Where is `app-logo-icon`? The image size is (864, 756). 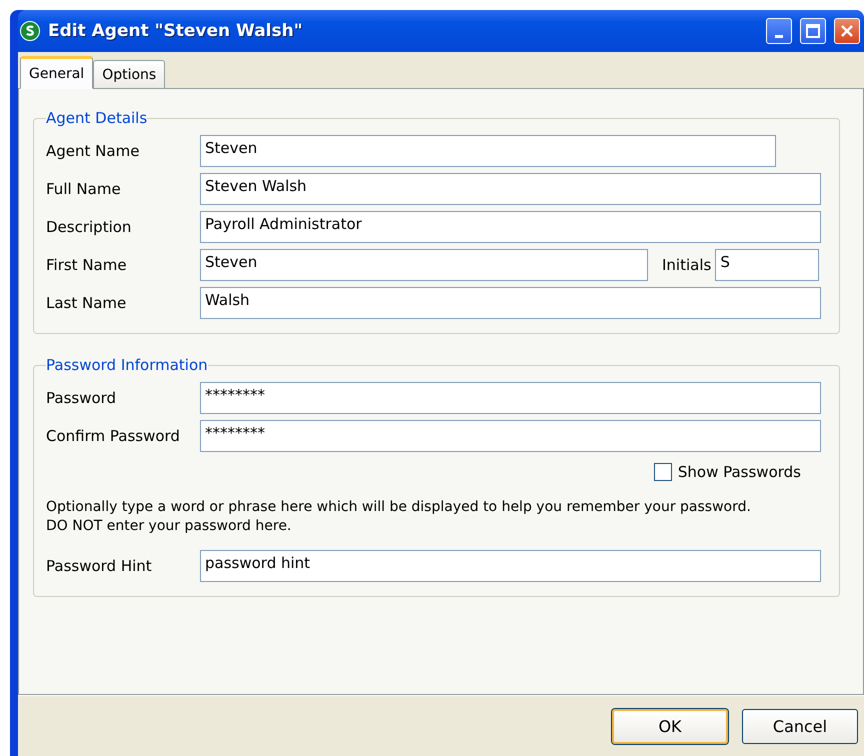
app-logo-icon is located at coordinates (30, 31).